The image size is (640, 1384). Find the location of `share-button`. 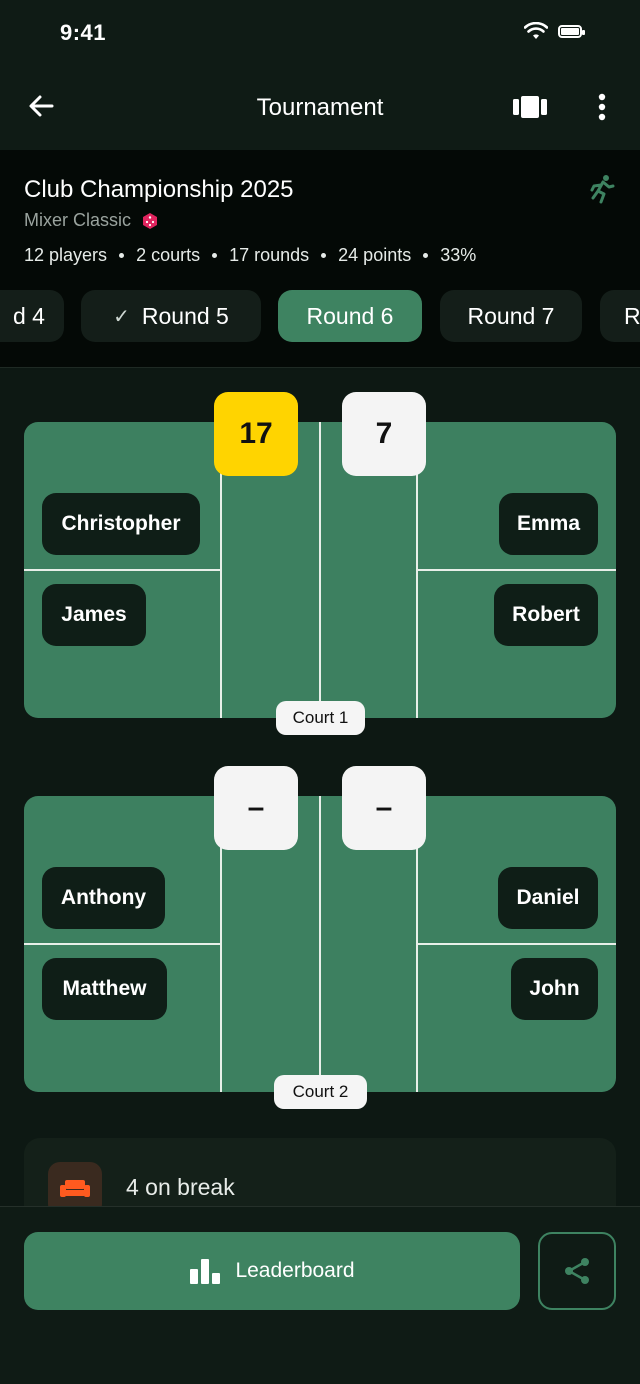

share-button is located at coordinates (577, 1271).